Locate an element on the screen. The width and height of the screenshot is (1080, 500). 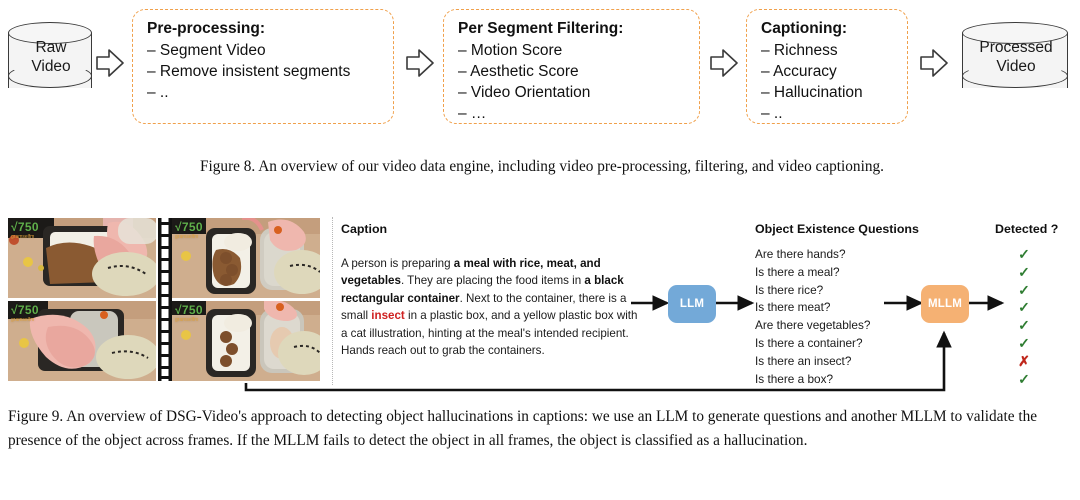
processed-video-cylinder: Processed Video is located at coordinates (1016, 61).